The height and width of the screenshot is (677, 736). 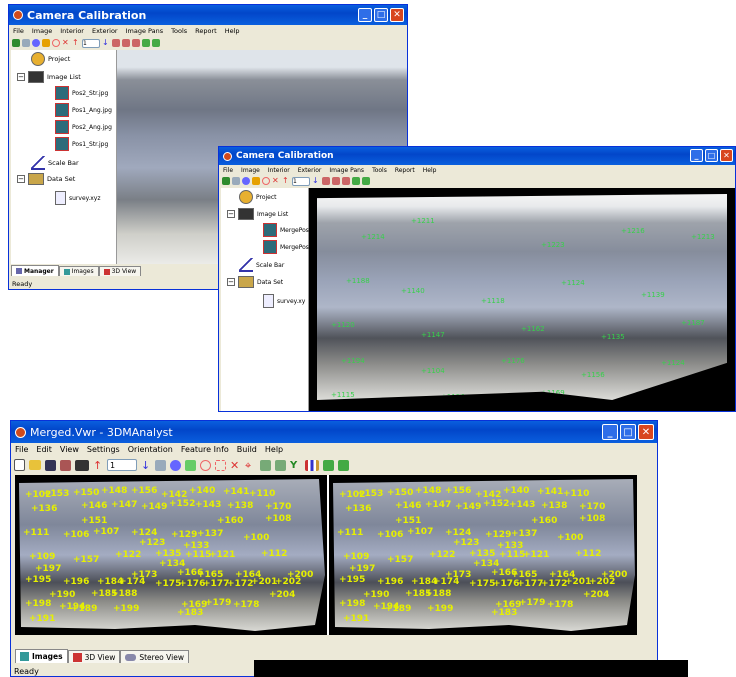 I want to click on save-icon, so click(x=50, y=465).